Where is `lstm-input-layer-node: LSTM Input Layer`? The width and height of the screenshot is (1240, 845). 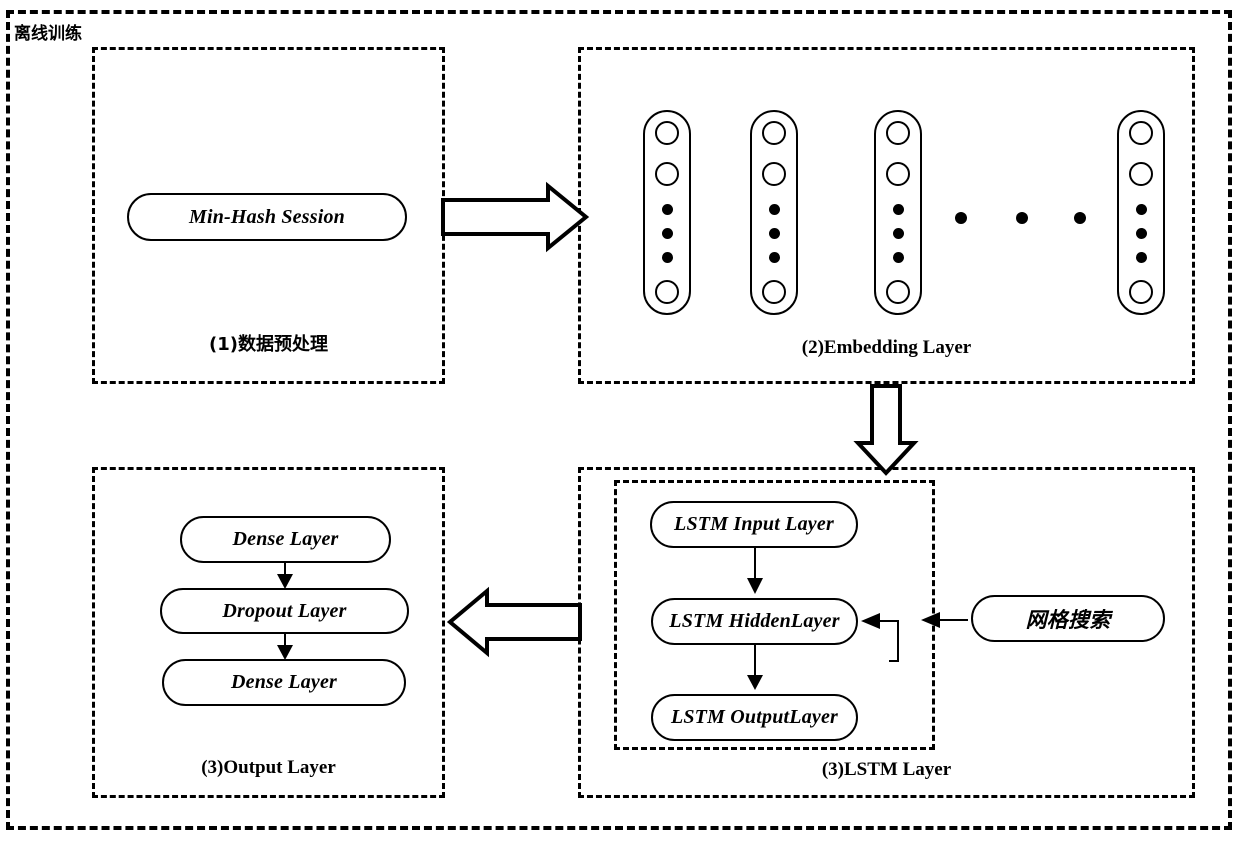
lstm-input-layer-node: LSTM Input Layer is located at coordinates (754, 524).